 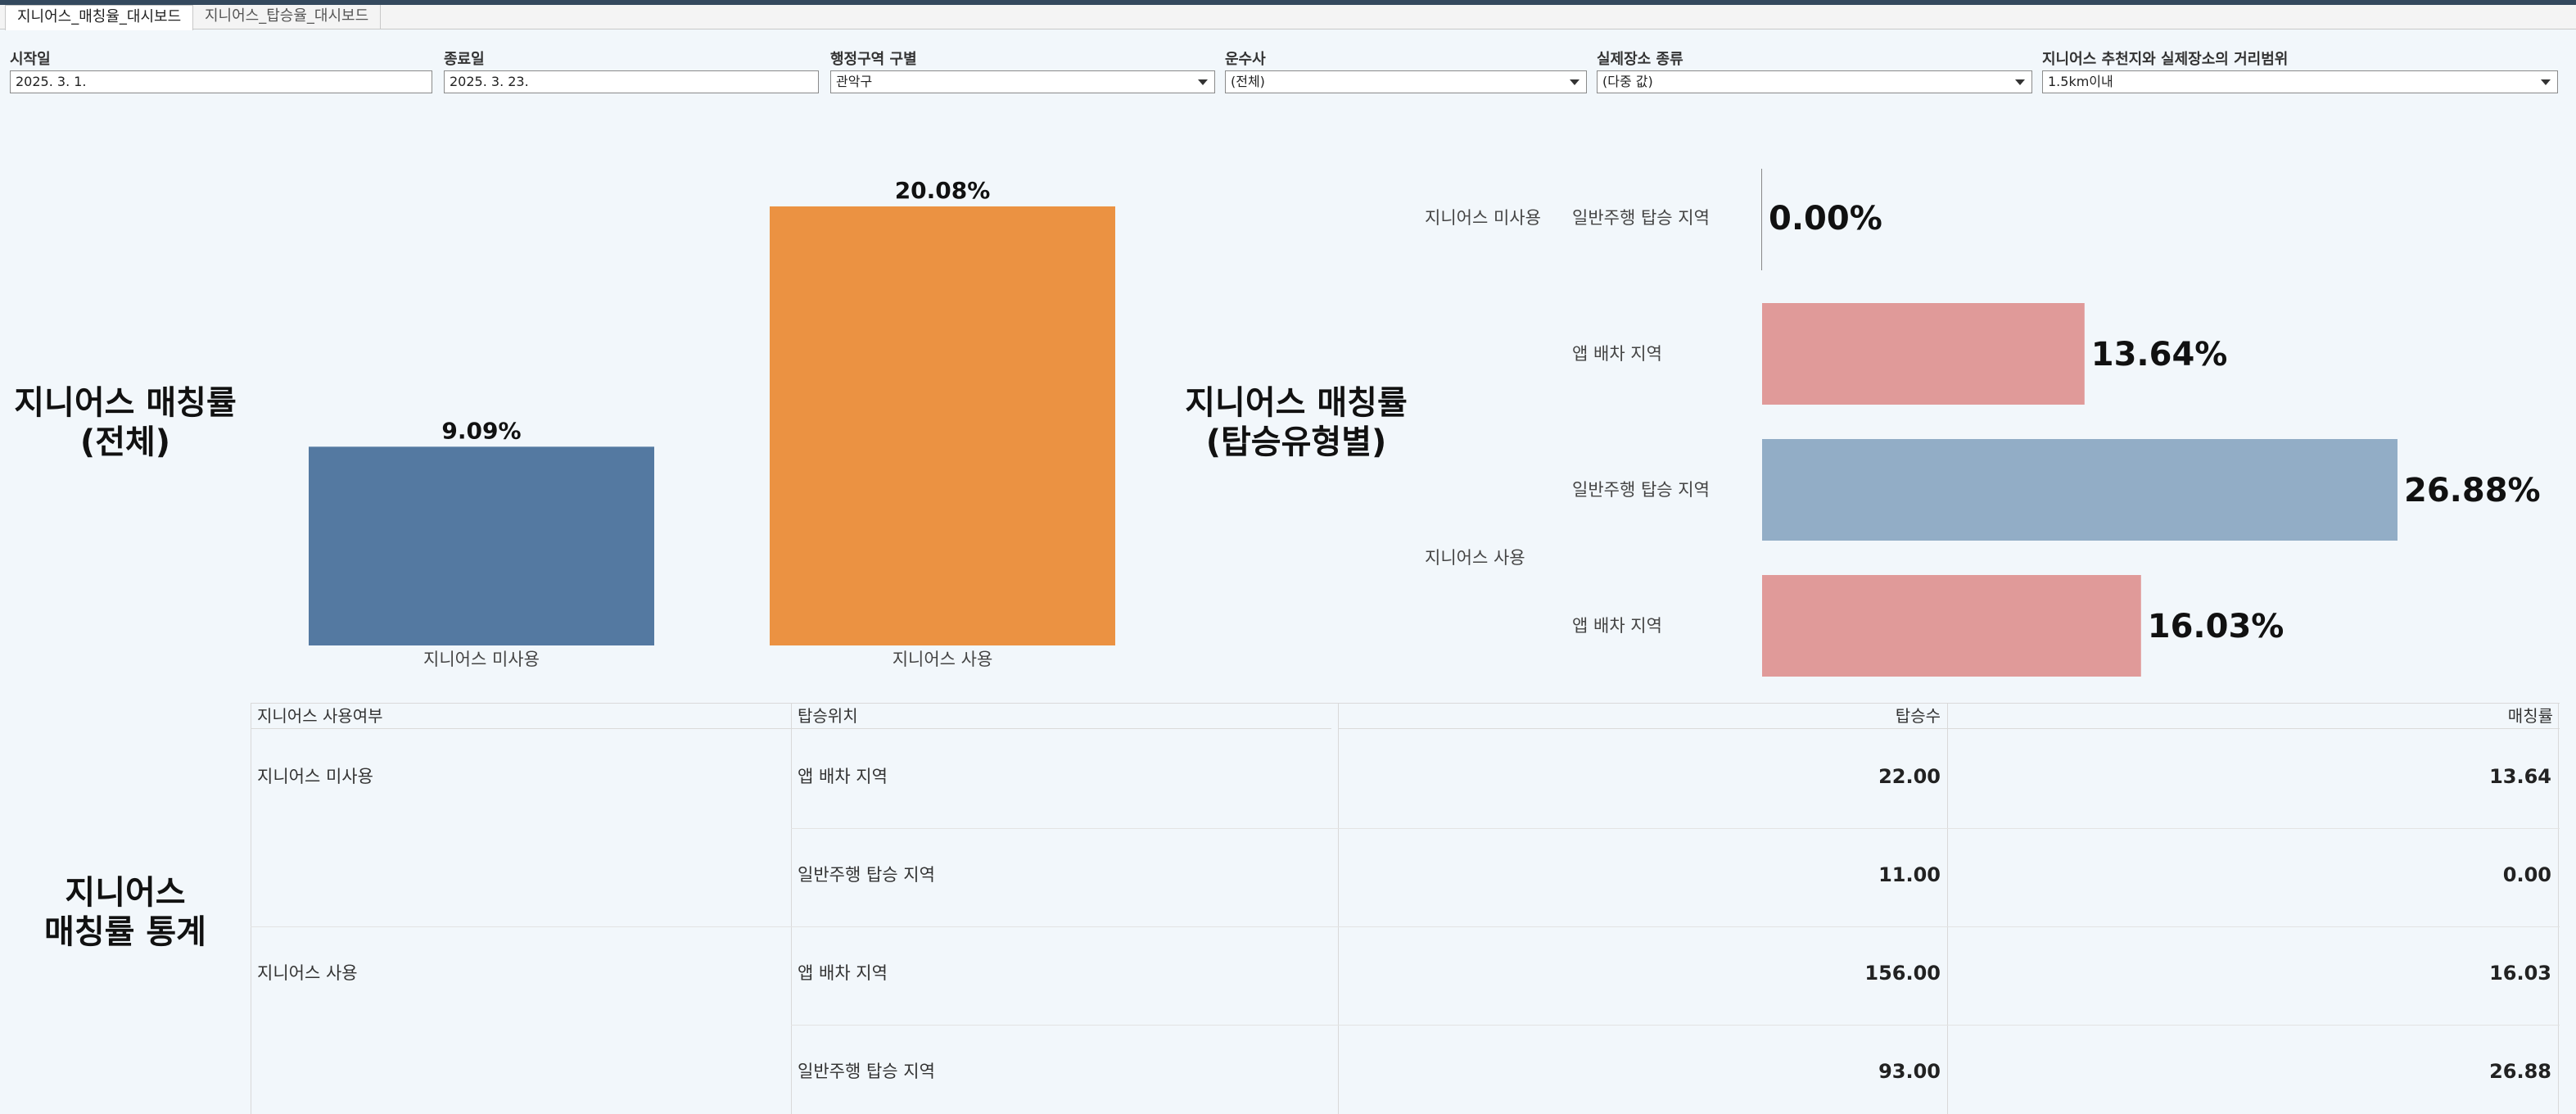 I want to click on bytype-bar-value-label: 16.03%, so click(x=2216, y=626).